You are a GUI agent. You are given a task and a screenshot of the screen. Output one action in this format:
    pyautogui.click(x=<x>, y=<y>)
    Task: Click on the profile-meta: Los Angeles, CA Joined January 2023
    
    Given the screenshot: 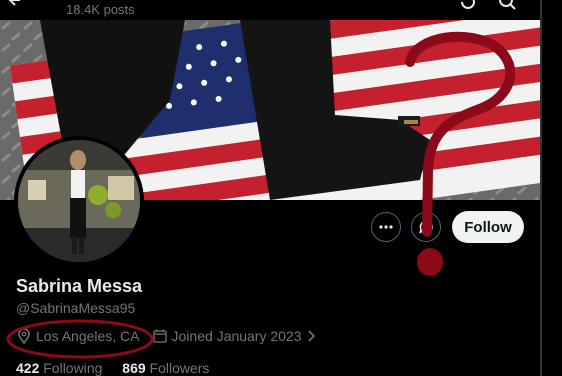 What is the action you would take?
    pyautogui.click(x=175, y=336)
    